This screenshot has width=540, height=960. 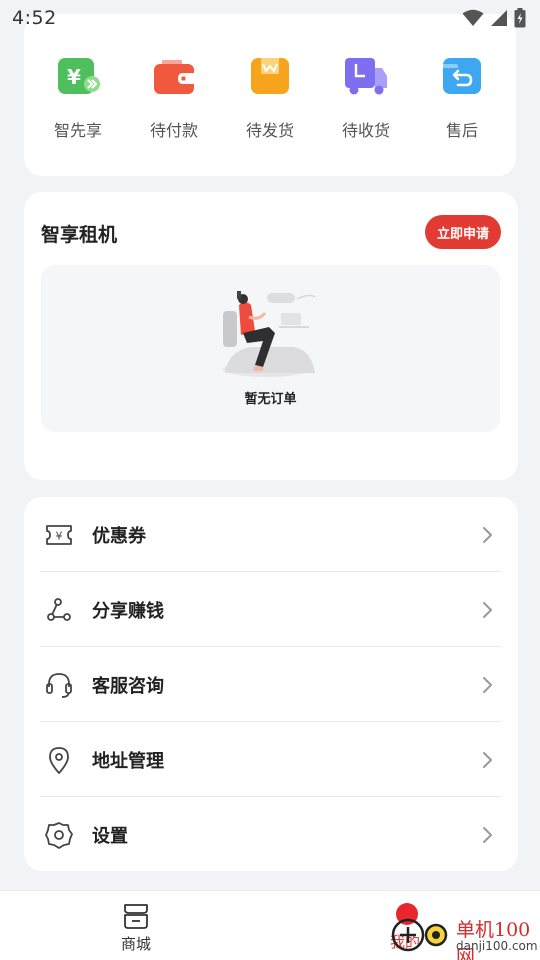 What do you see at coordinates (128, 611) in the screenshot?
I see `menu-label: 分享赚钱` at bounding box center [128, 611].